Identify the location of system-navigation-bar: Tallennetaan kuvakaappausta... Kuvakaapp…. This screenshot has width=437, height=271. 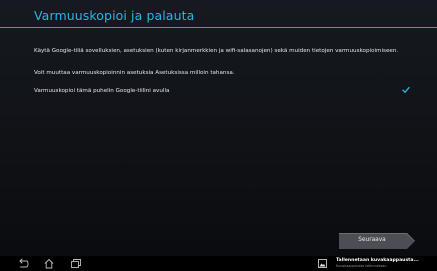
(218, 263).